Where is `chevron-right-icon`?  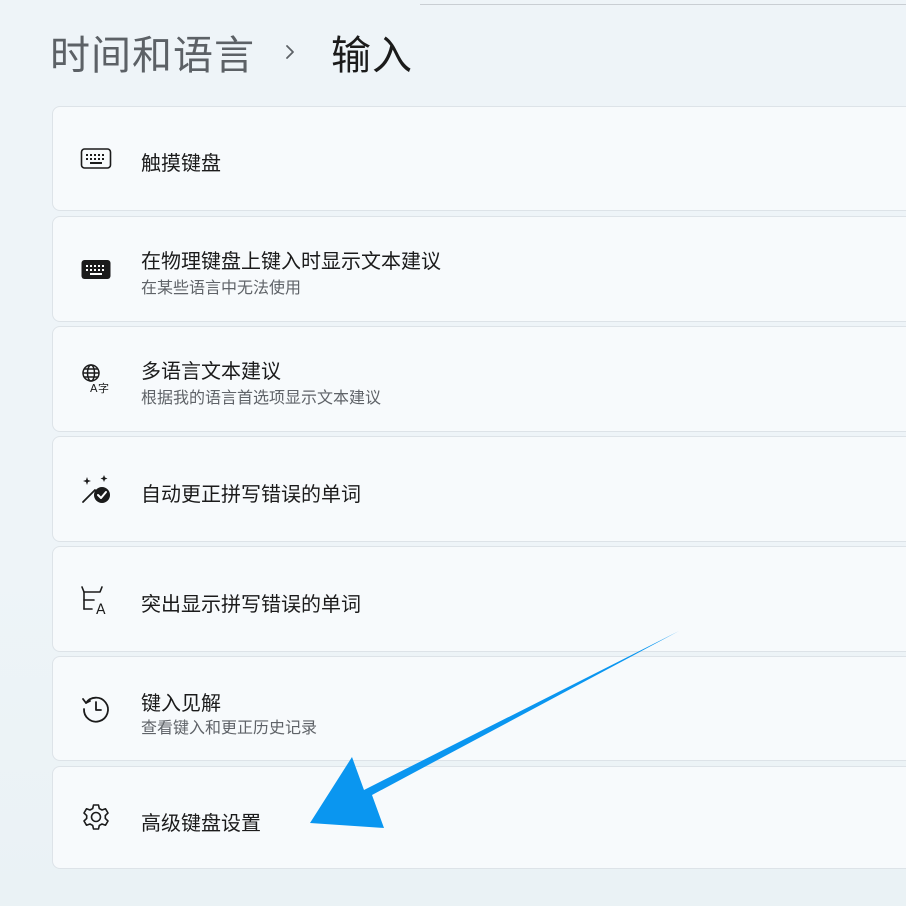
chevron-right-icon is located at coordinates (290, 52).